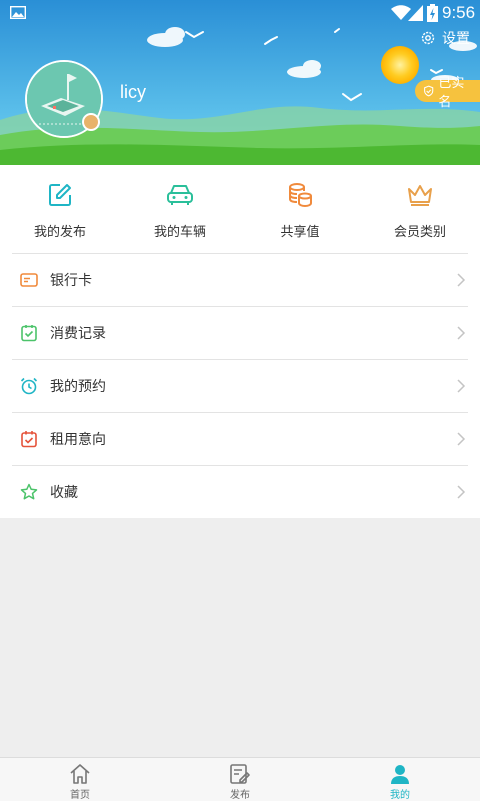 This screenshot has width=480, height=801. What do you see at coordinates (78, 334) in the screenshot?
I see `menu-item-label: 消费记录` at bounding box center [78, 334].